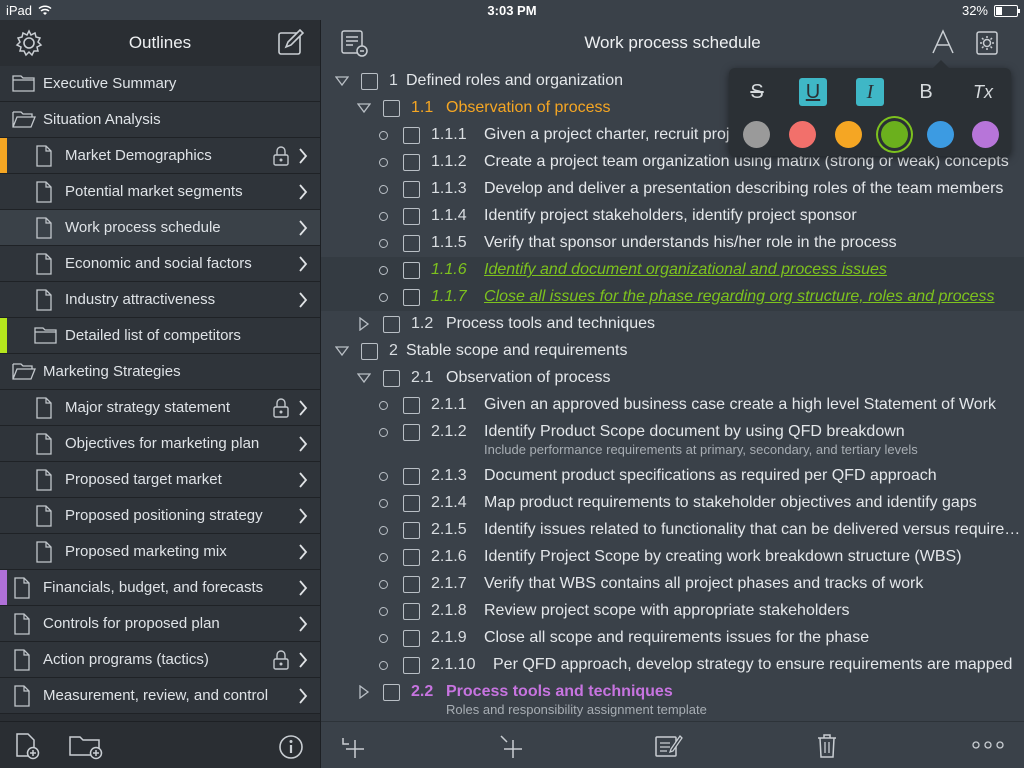 The width and height of the screenshot is (1024, 768). I want to click on sidebar-item: Proposed positioning strategy, so click(160, 516).